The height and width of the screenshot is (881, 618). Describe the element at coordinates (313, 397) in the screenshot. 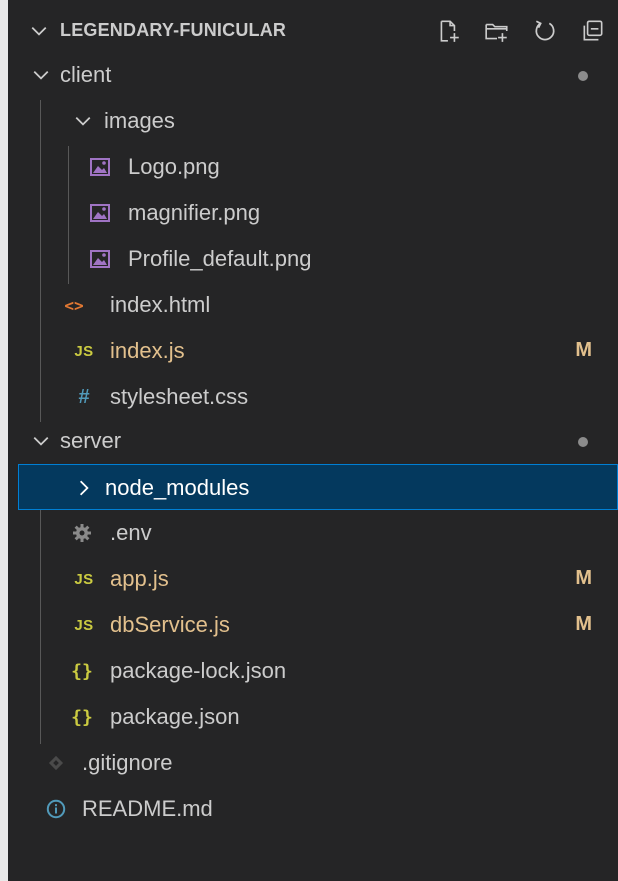

I see `tree-file-stylesheet-css: # stylesheet.css` at that location.